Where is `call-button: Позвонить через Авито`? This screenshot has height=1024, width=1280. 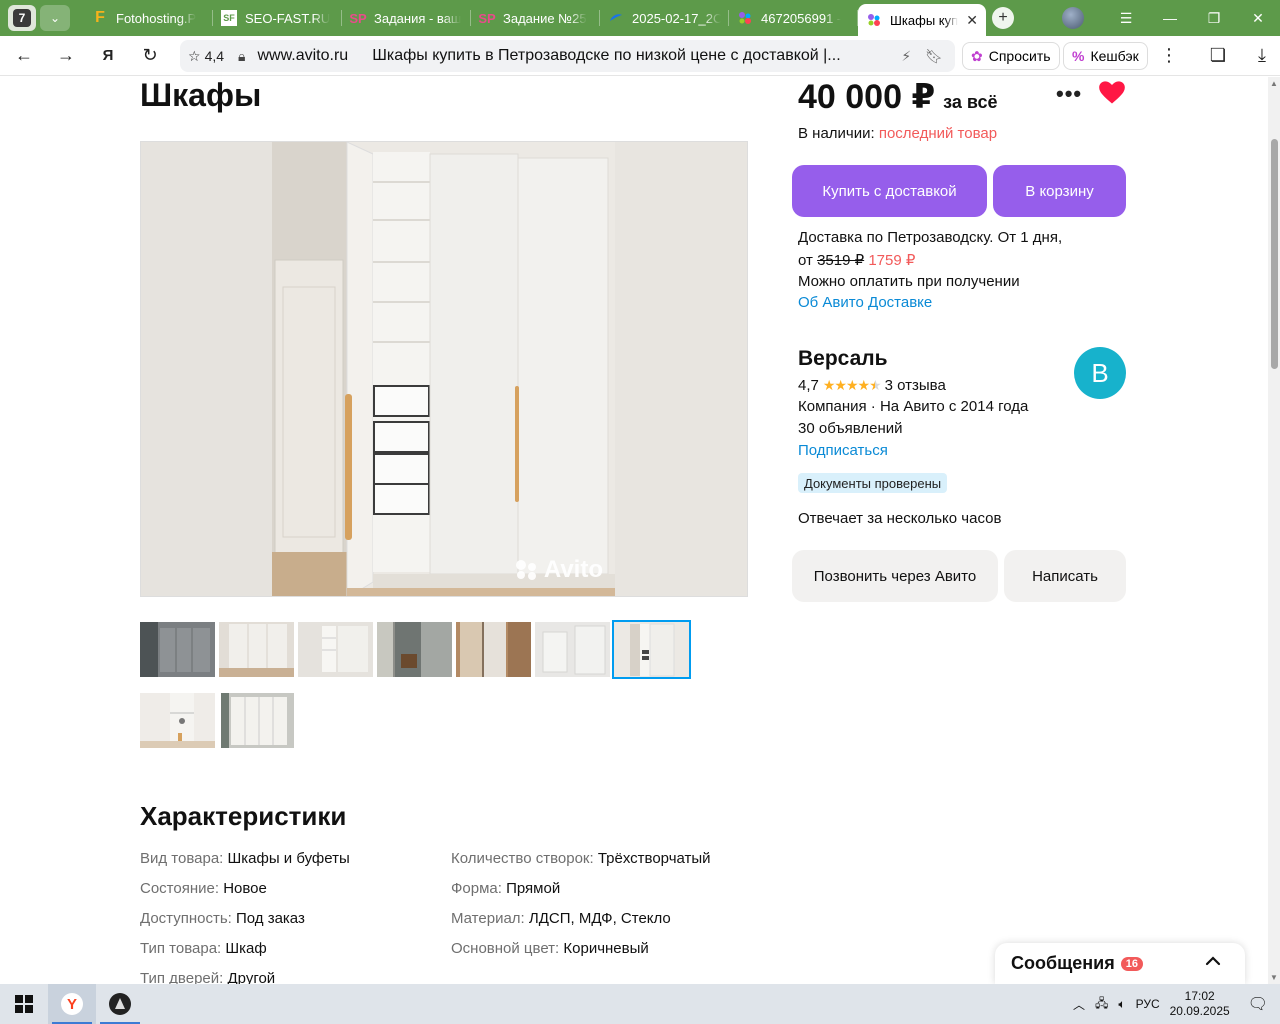
call-button: Позвонить через Авито is located at coordinates (895, 576).